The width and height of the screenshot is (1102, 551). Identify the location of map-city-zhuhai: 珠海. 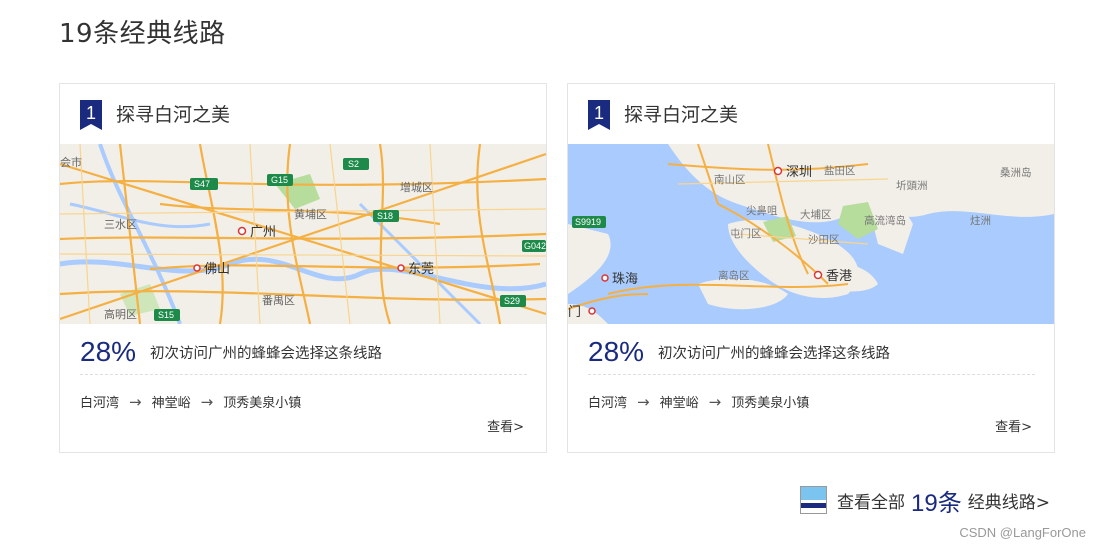
(625, 279).